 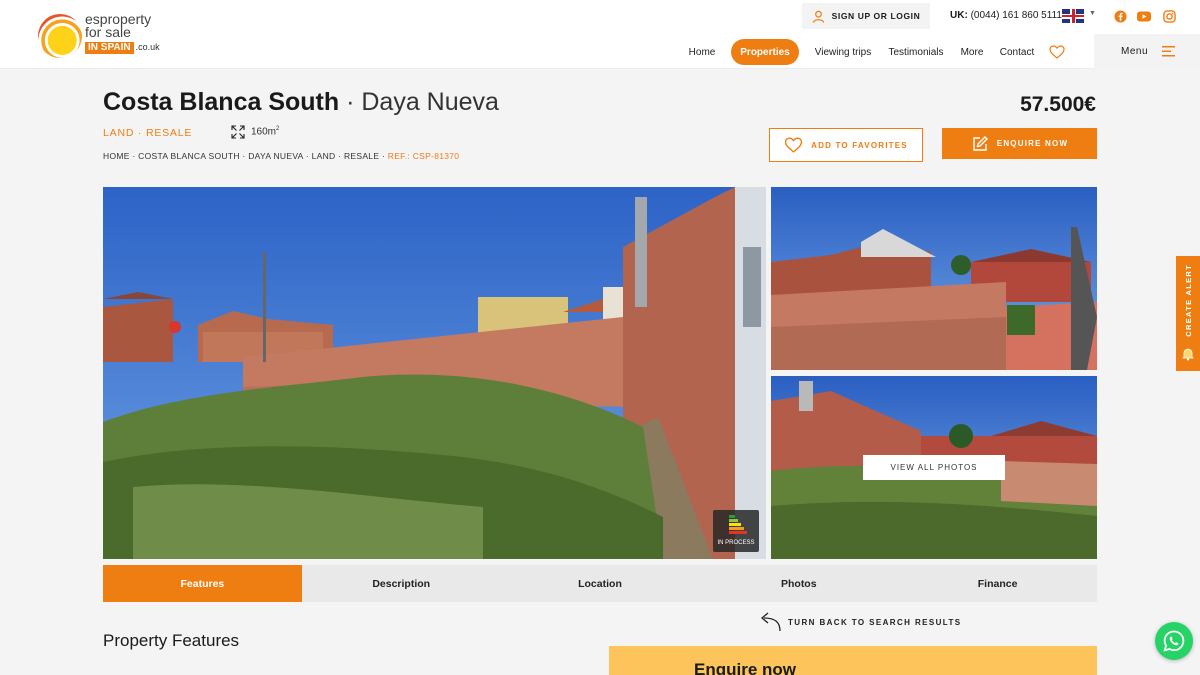 I want to click on energy-certificate-label: IN PROCESS, so click(x=736, y=543).